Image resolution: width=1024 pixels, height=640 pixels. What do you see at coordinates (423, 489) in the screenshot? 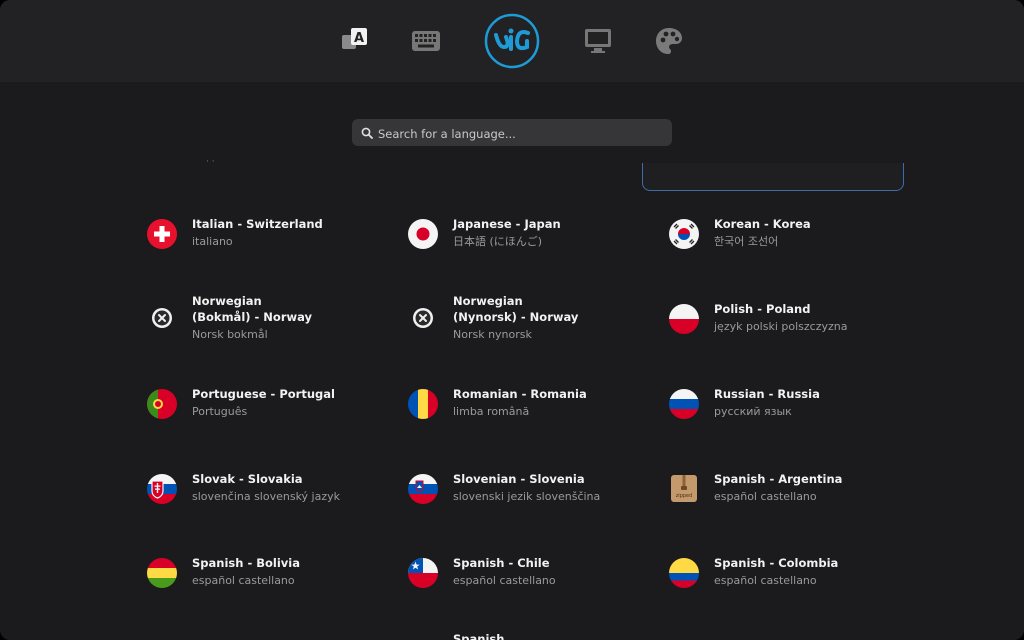
I see `slovenia-flag-icon` at bounding box center [423, 489].